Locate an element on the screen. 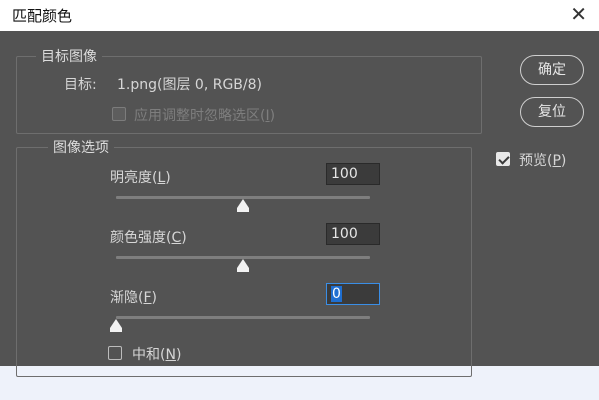 The height and width of the screenshot is (400, 599). color-intensity-label: 颜色强度(C) is located at coordinates (148, 238).